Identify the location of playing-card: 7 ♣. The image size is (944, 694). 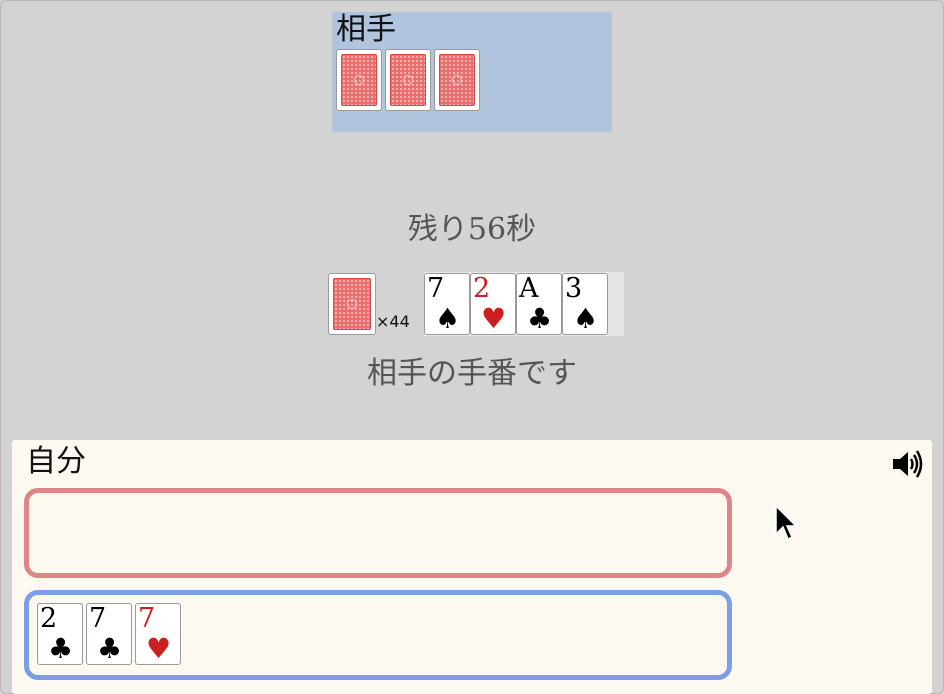
(109, 634).